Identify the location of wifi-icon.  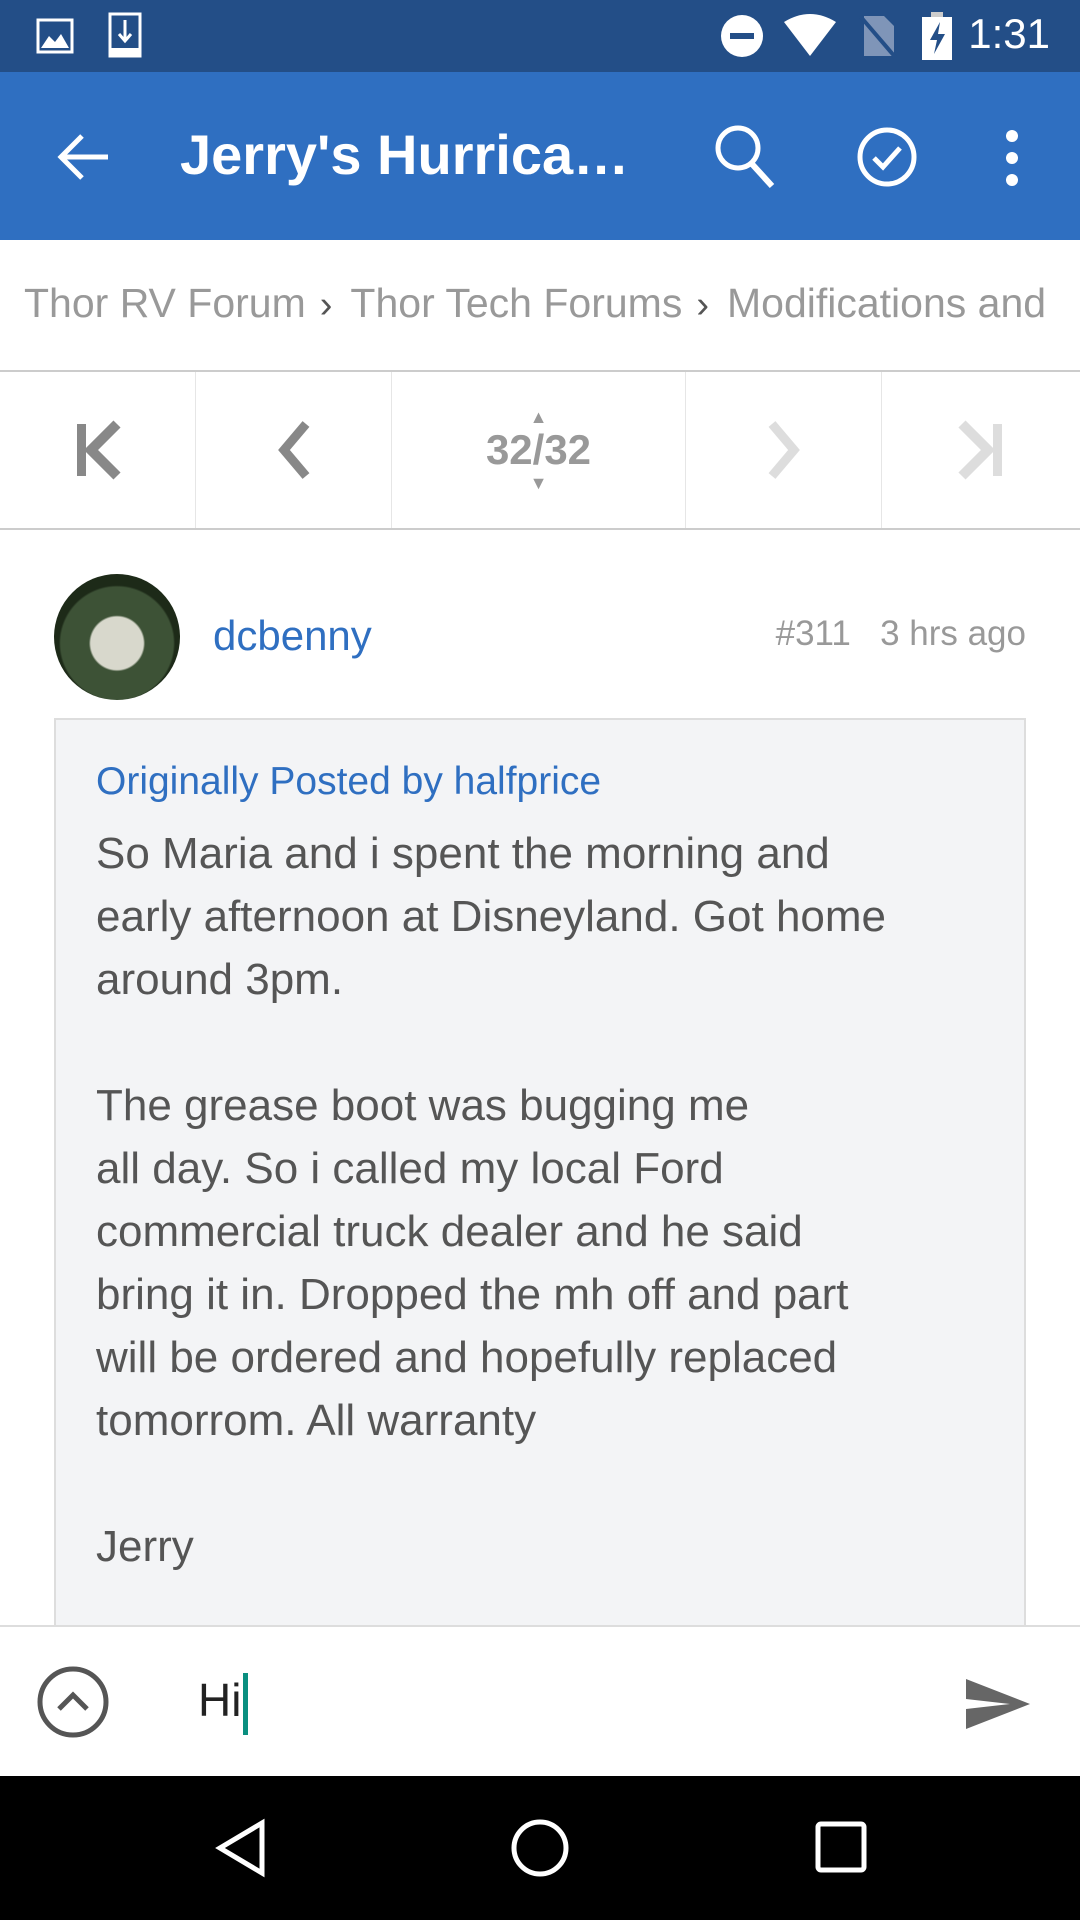
(810, 35).